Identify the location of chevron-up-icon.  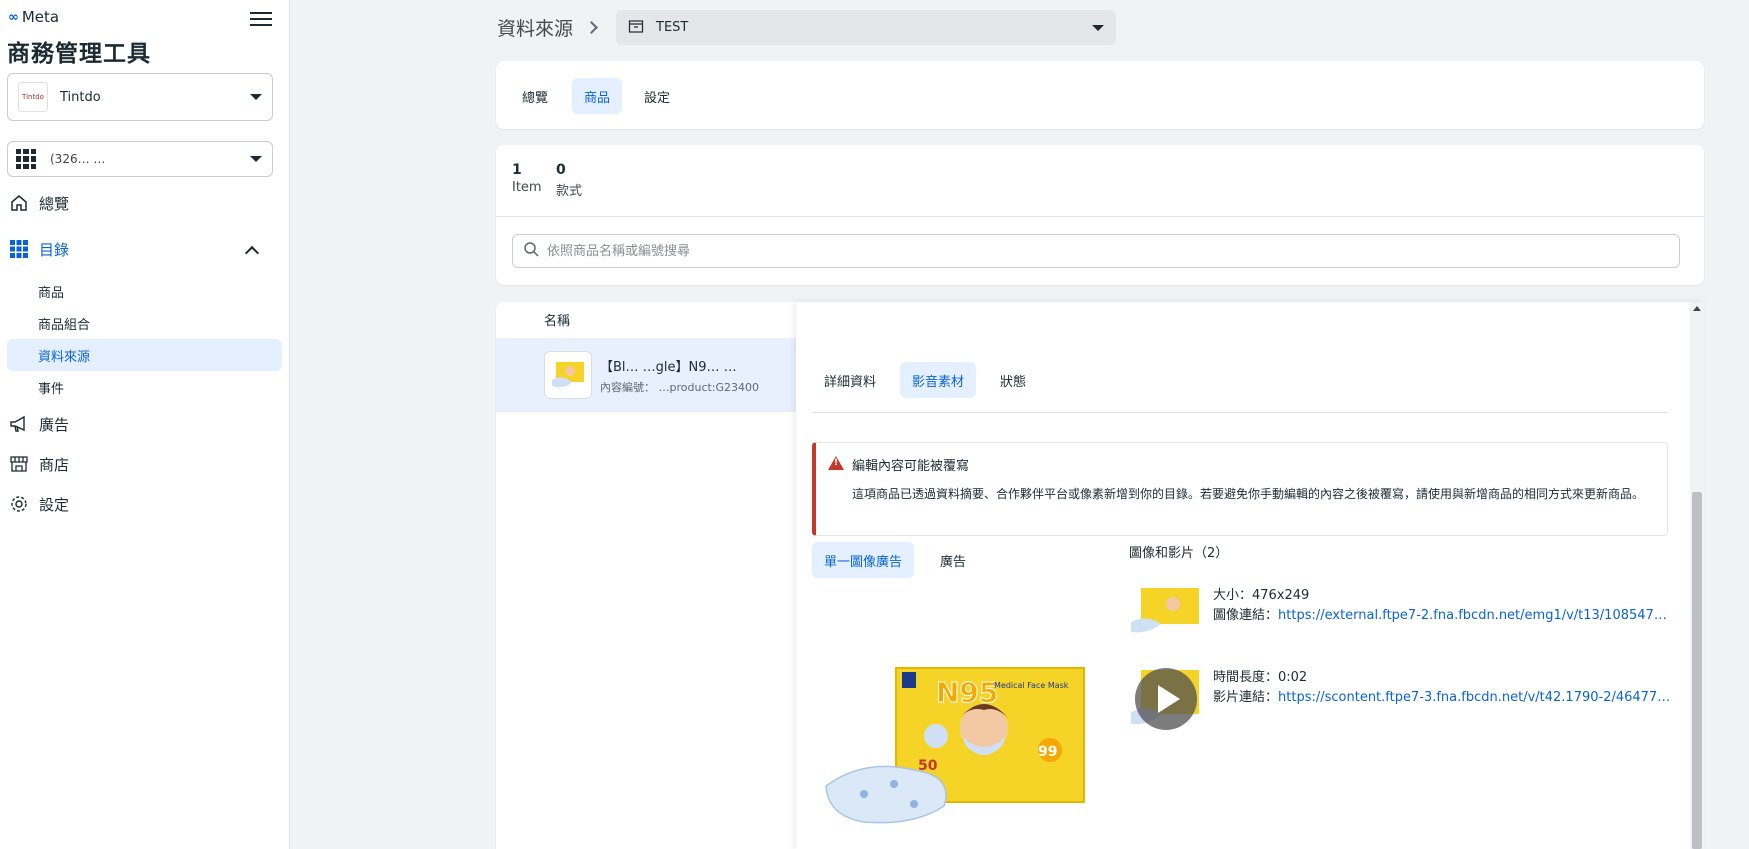
(252, 253).